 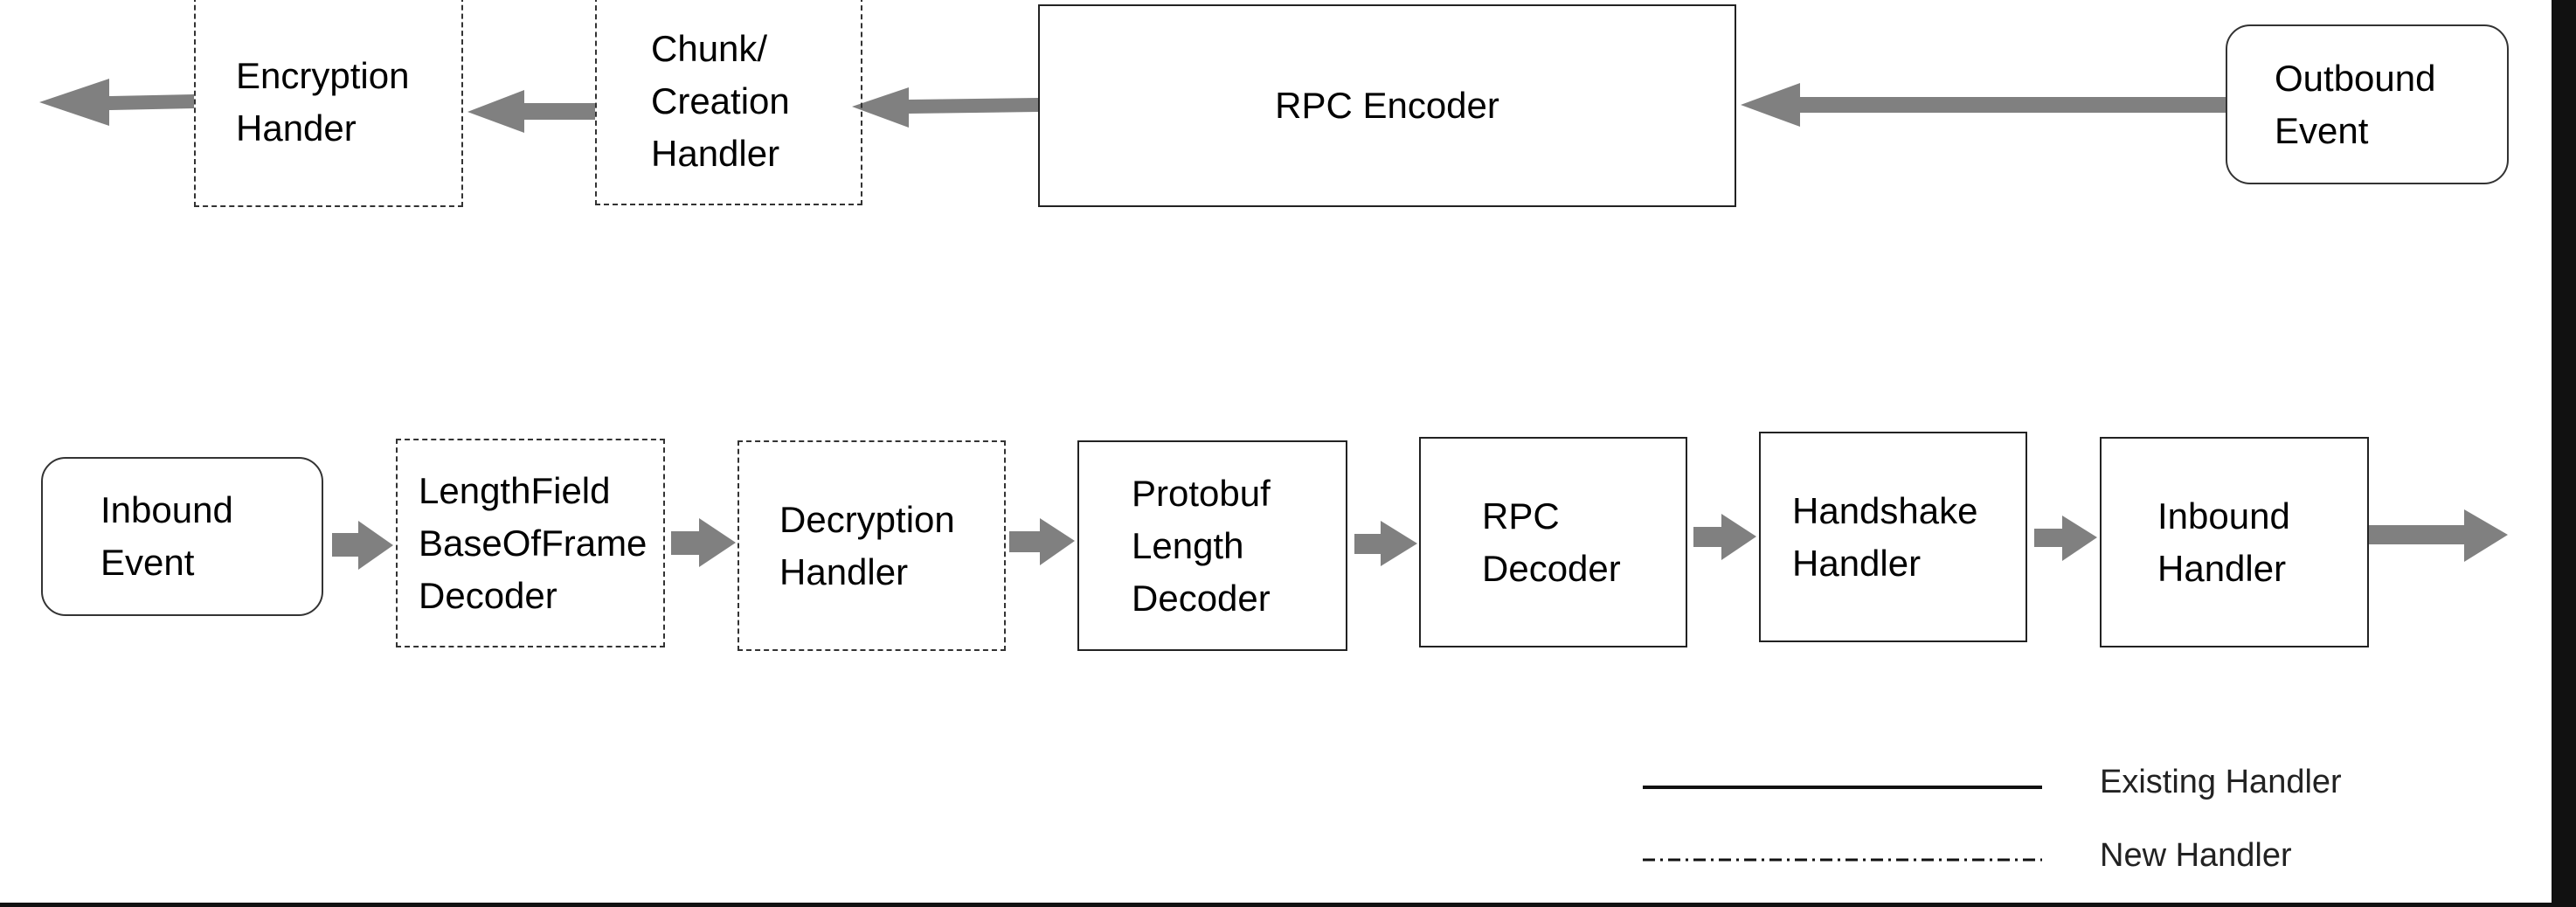 I want to click on node-chunk-creation-handler: Chunk/ Creation Handler, so click(x=728, y=102).